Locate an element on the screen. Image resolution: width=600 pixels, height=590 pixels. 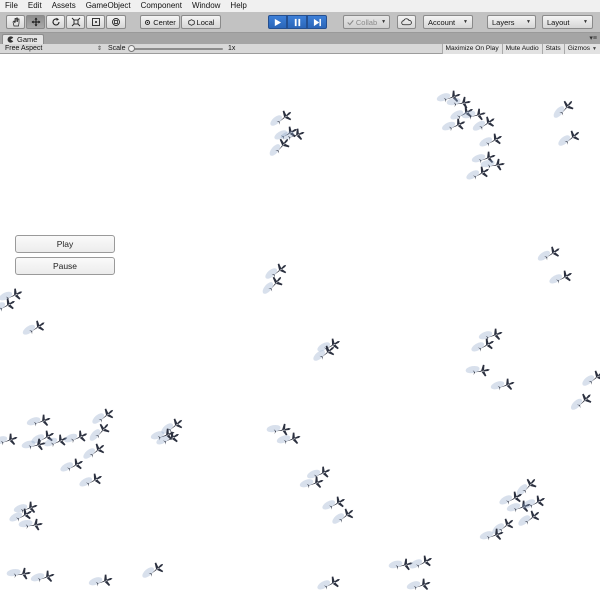
layout-dropdown: Layout ▼ is located at coordinates (567, 22).